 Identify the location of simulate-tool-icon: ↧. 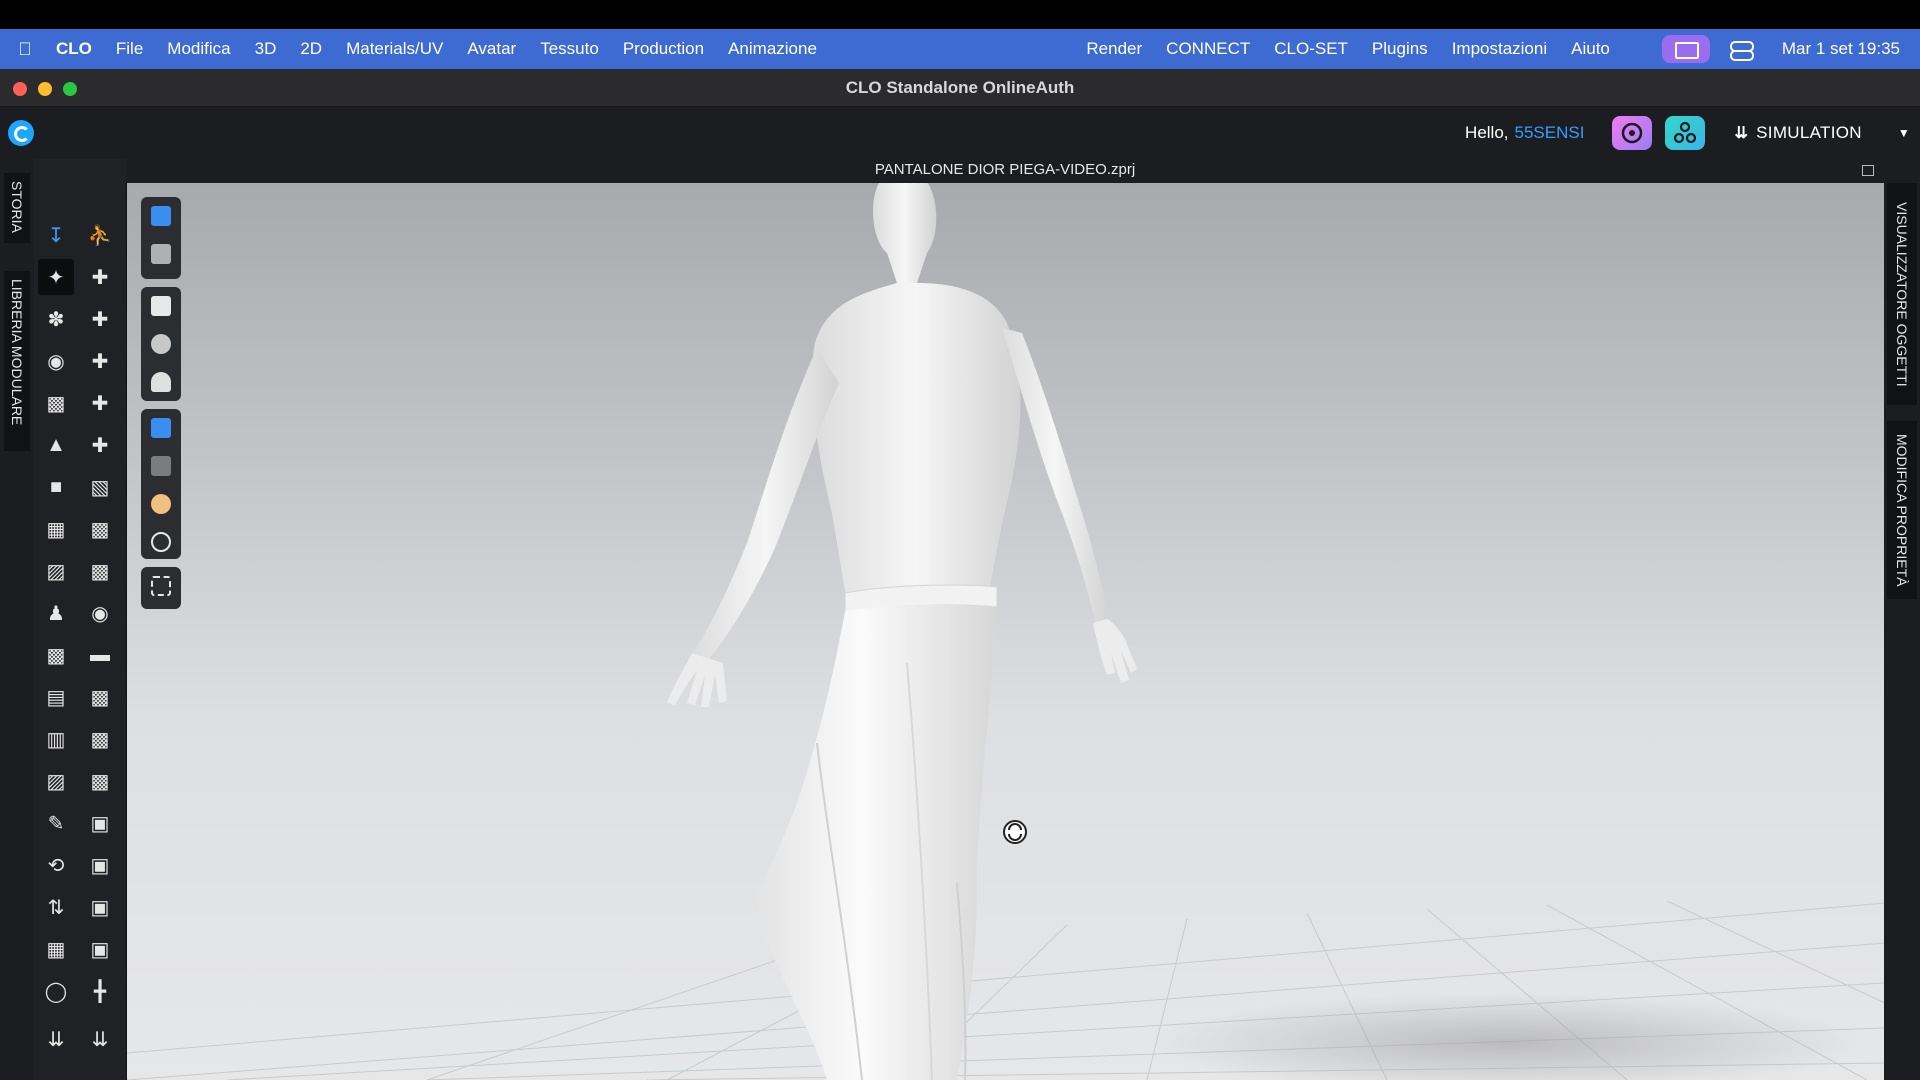
(56, 235).